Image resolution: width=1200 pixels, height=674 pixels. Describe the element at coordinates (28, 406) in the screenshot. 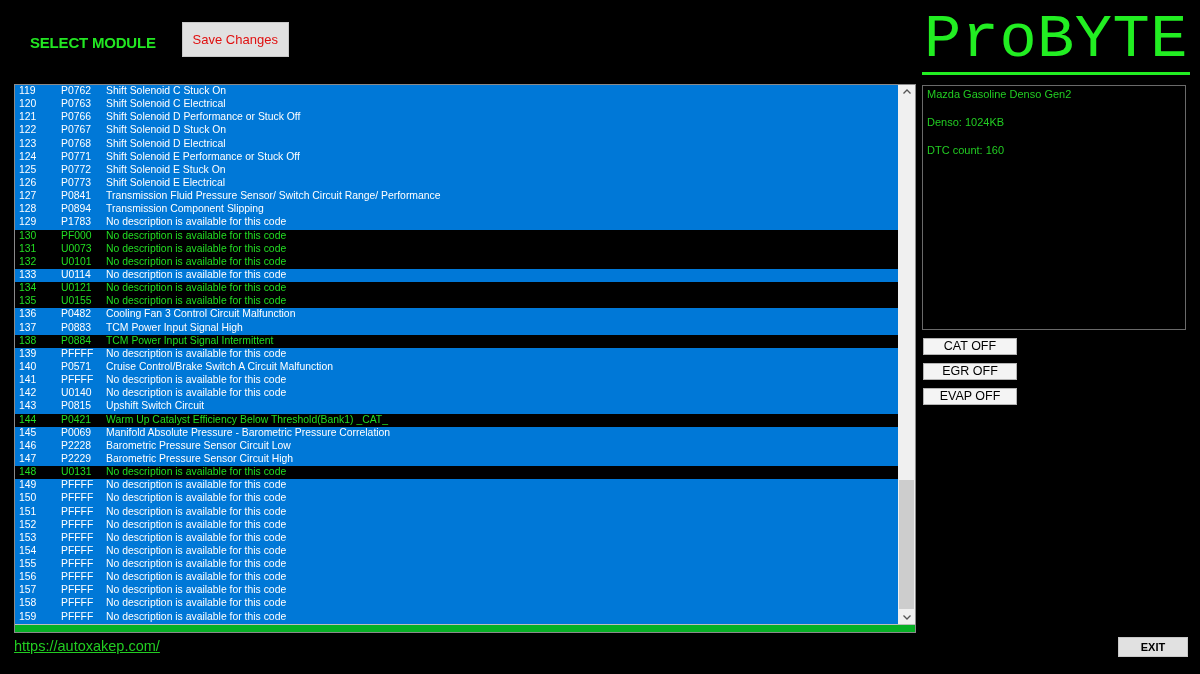

I see `row-number: 143` at that location.